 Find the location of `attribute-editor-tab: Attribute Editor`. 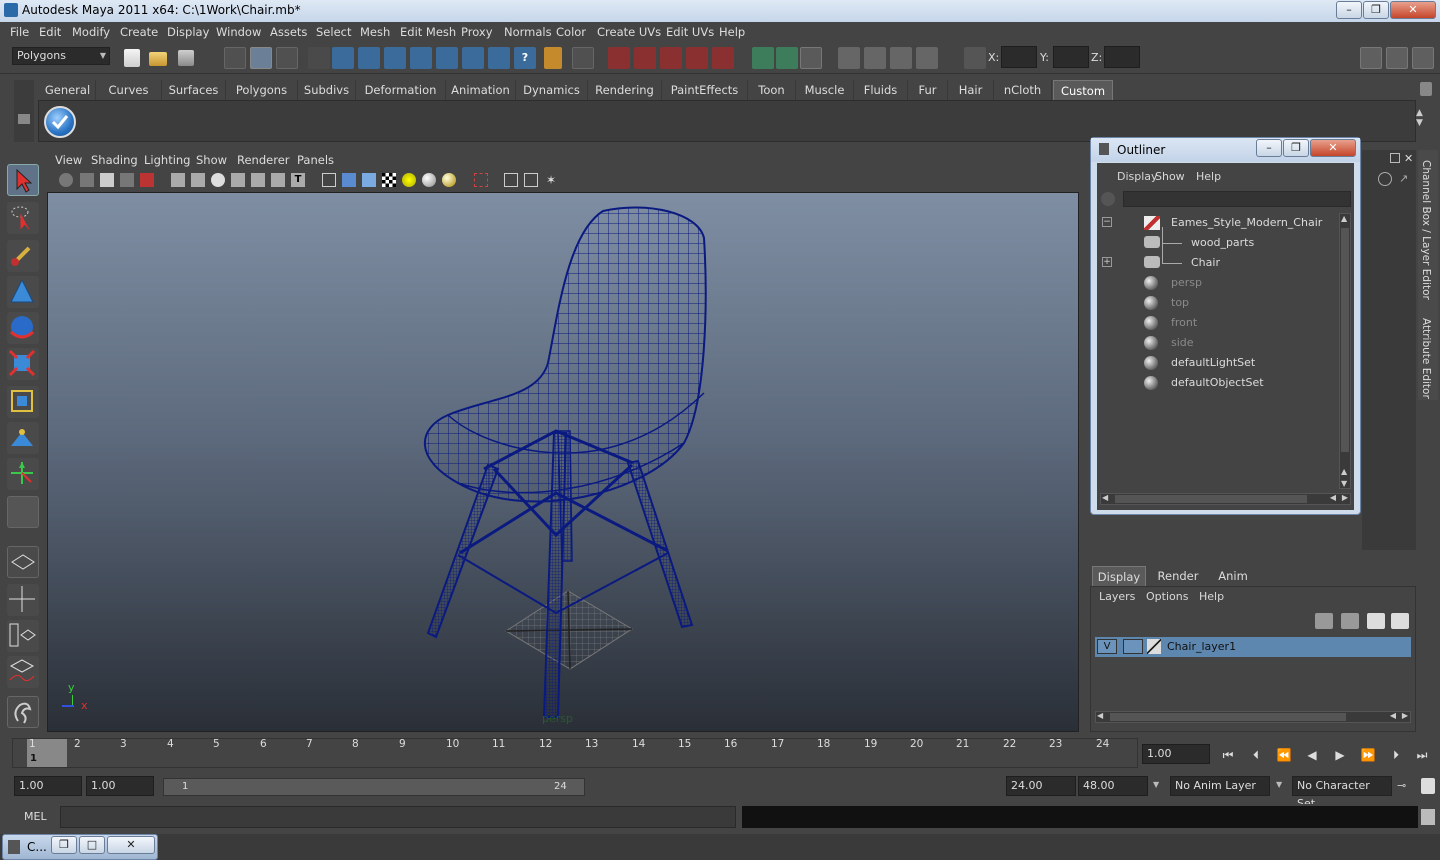

attribute-editor-tab: Attribute Editor is located at coordinates (1426, 358).